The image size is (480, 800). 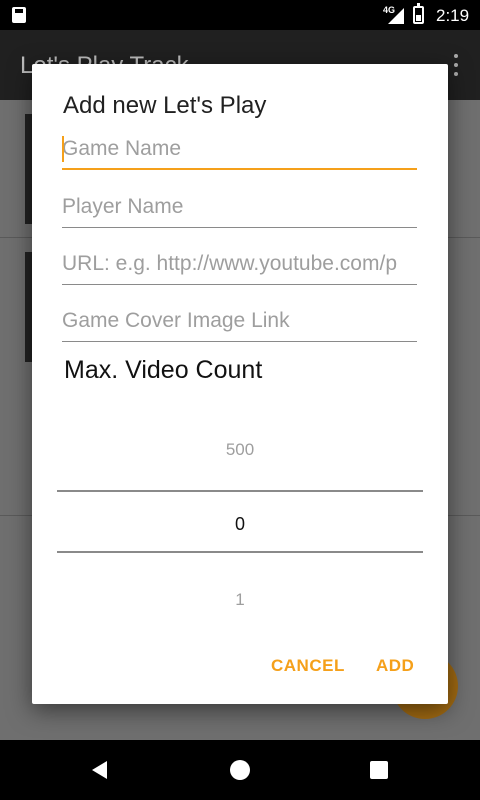 I want to click on picker-value-above: 500, so click(x=240, y=450).